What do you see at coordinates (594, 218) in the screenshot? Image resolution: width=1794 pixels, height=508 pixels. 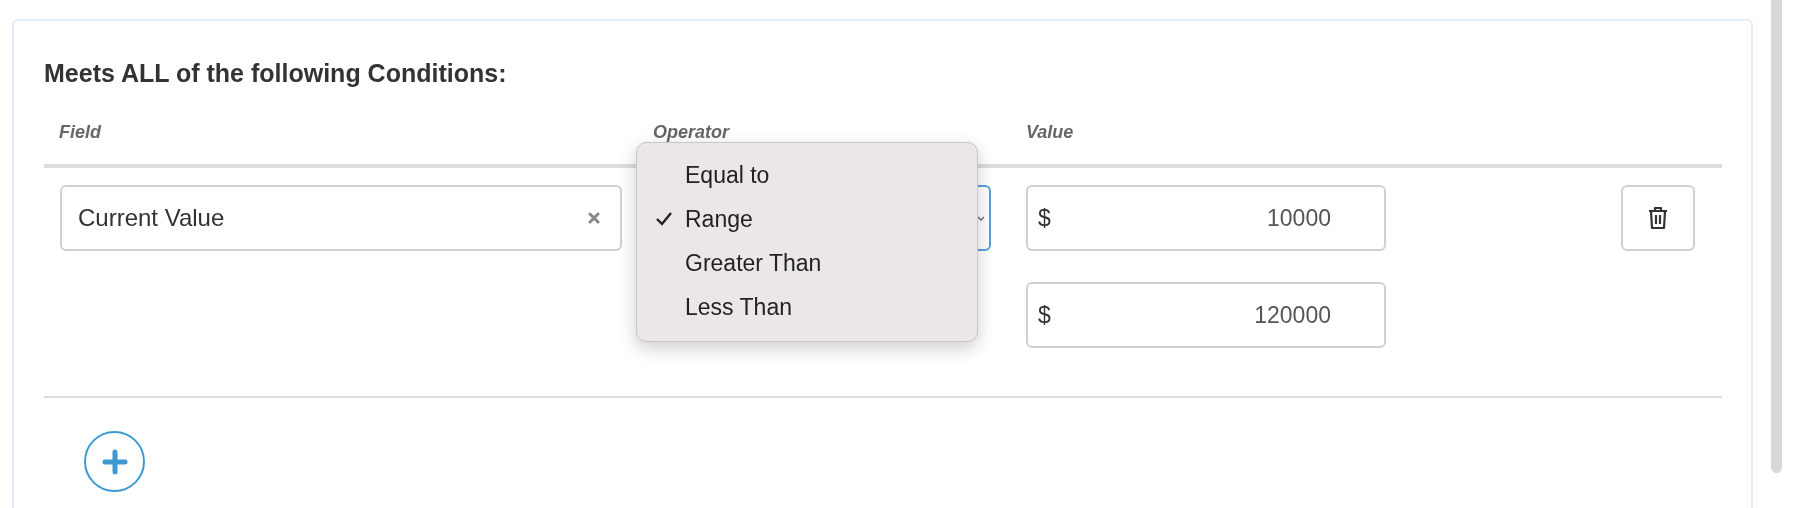 I see `clear-icon` at bounding box center [594, 218].